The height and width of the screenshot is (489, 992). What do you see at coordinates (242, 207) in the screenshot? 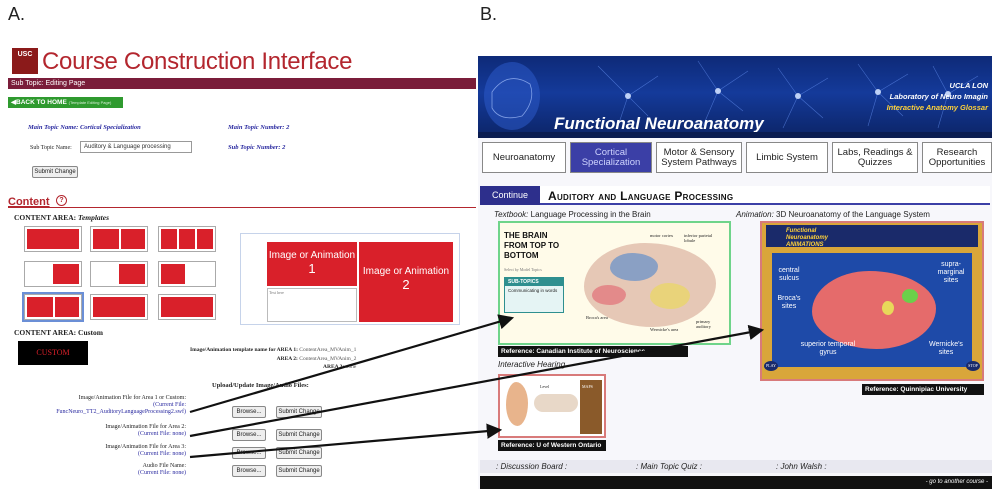
I see `content-divider` at bounding box center [242, 207].